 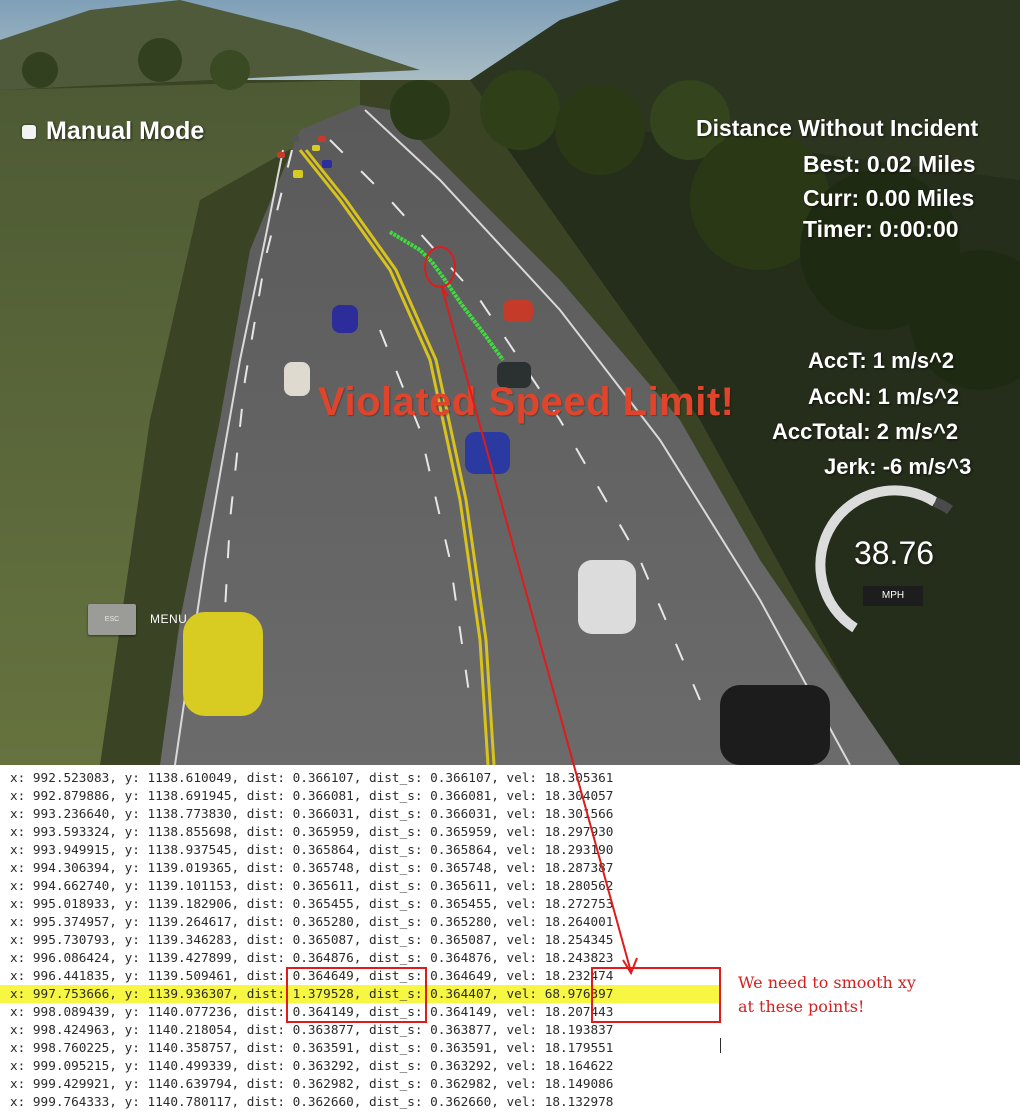 I want to click on speed-unit: MPH, so click(x=893, y=596).